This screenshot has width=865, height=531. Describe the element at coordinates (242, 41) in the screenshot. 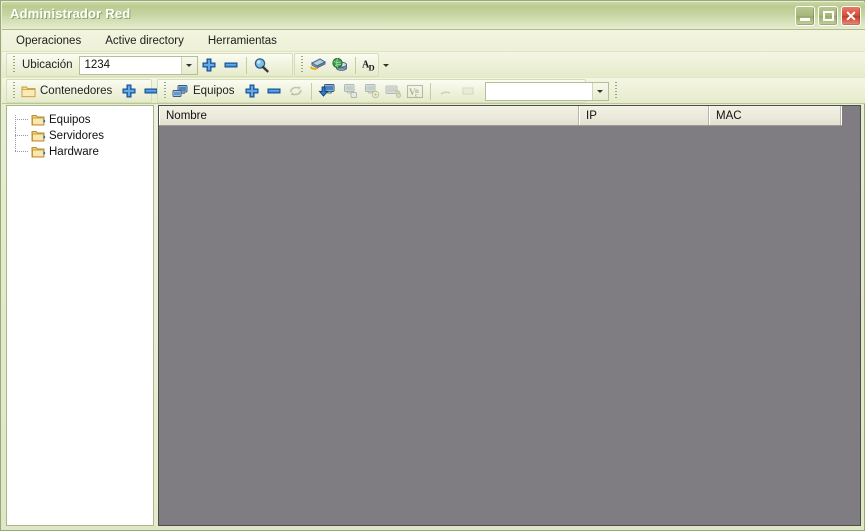

I see `menu-herramientas: Herramientas` at that location.